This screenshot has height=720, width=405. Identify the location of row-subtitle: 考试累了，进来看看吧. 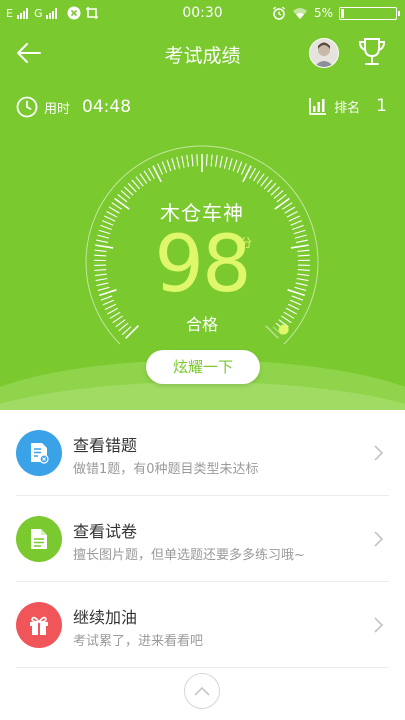
(138, 641).